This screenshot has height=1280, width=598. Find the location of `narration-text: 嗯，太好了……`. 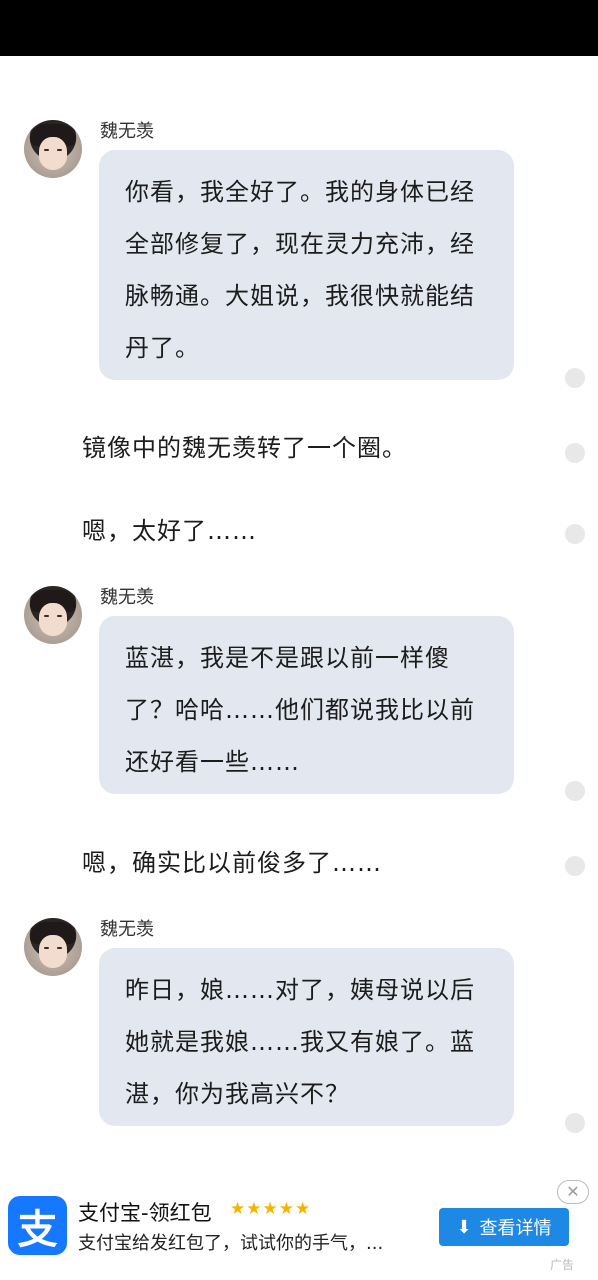

narration-text: 嗯，太好了…… is located at coordinates (169, 531).